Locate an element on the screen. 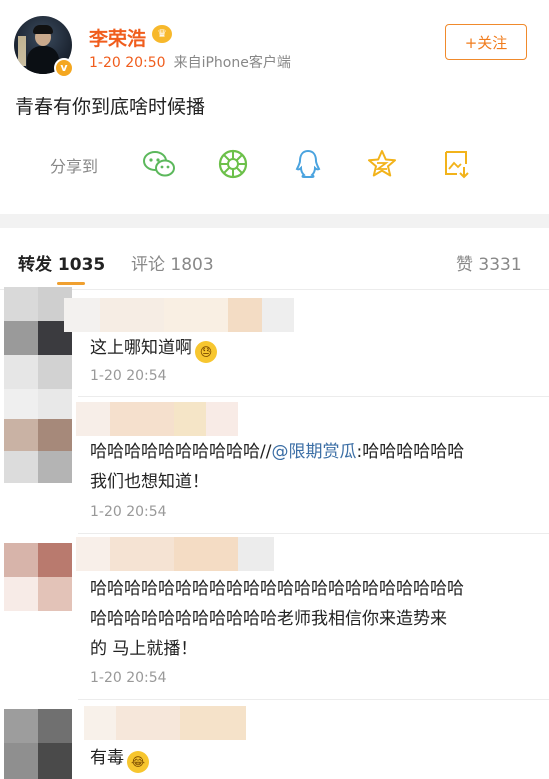 The width and height of the screenshot is (549, 779). laughing-emoji-icon: 😂 is located at coordinates (138, 762).